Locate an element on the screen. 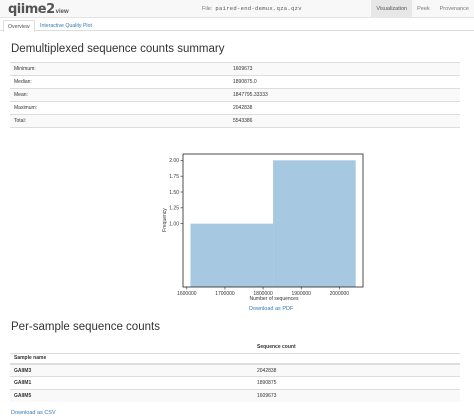  summary-label: Total: is located at coordinates (119, 121).